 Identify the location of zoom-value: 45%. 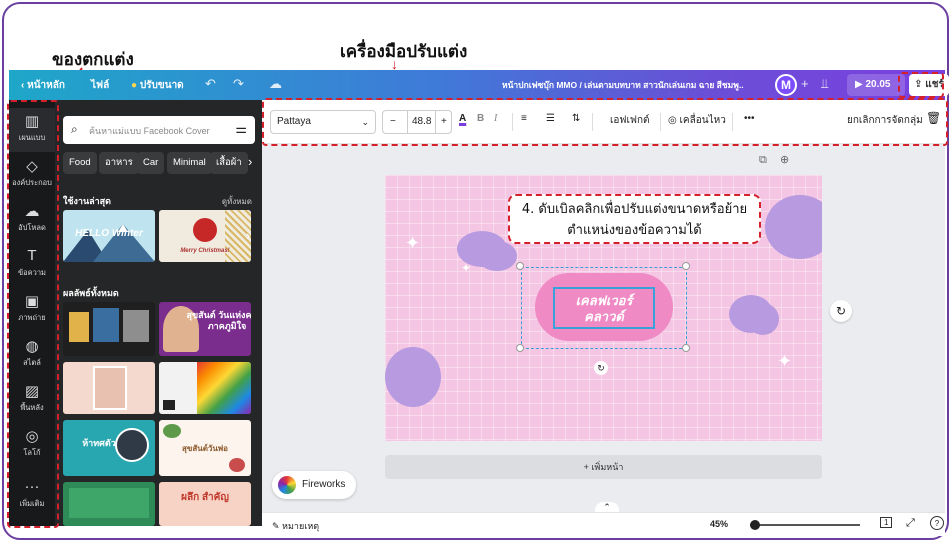
(719, 524).